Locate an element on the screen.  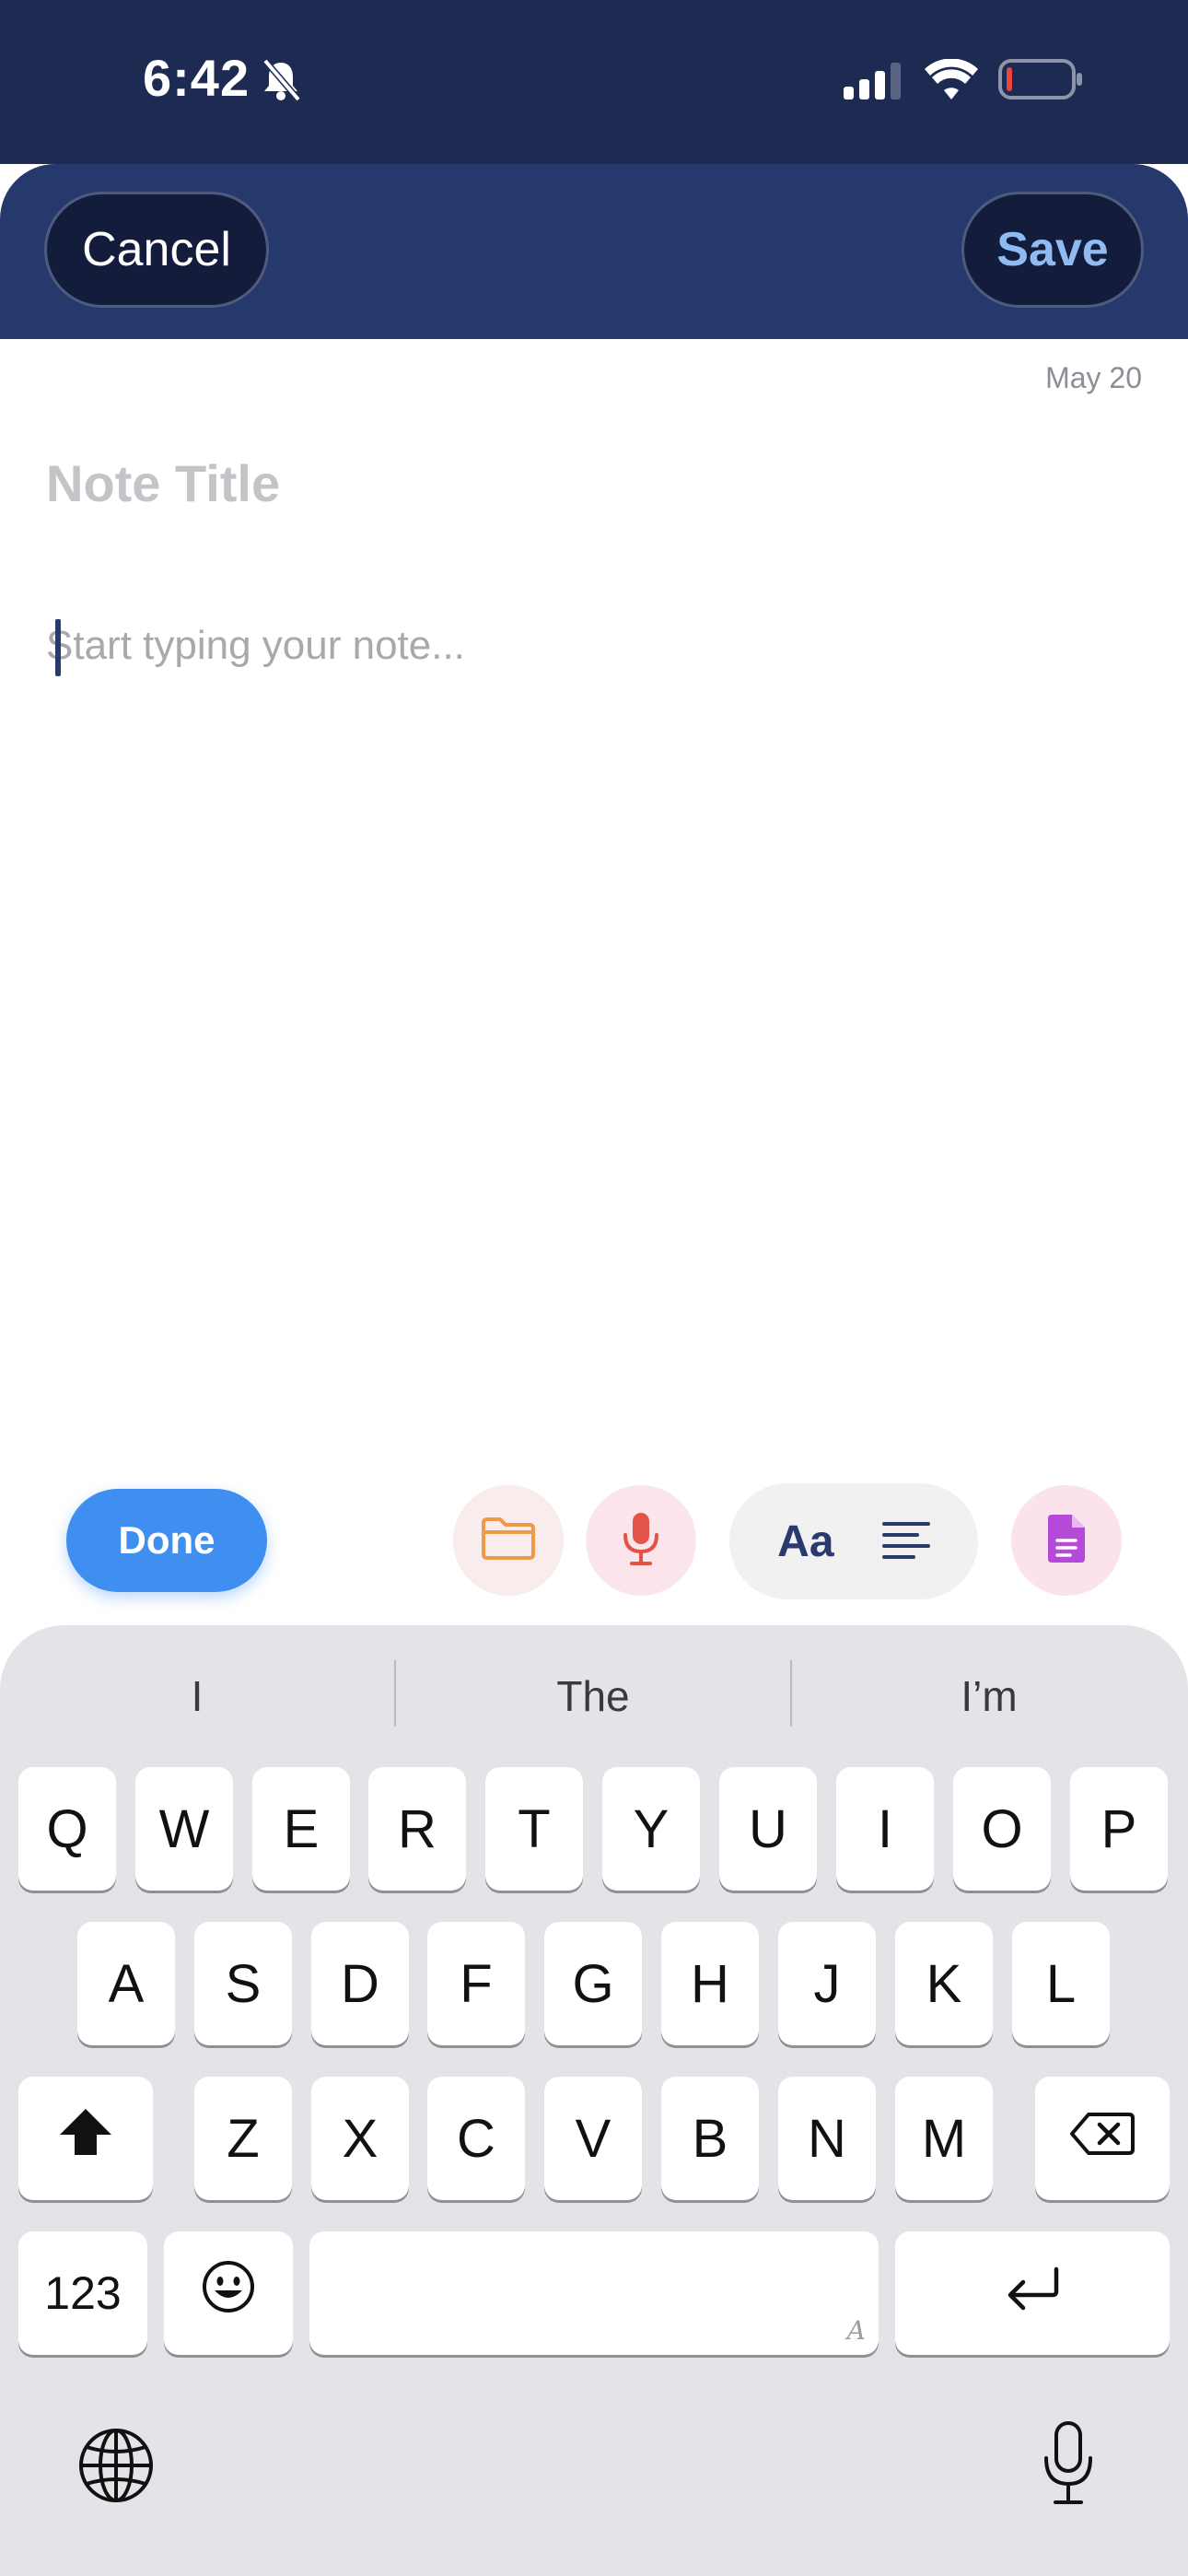
key-x: X is located at coordinates (360, 2138).